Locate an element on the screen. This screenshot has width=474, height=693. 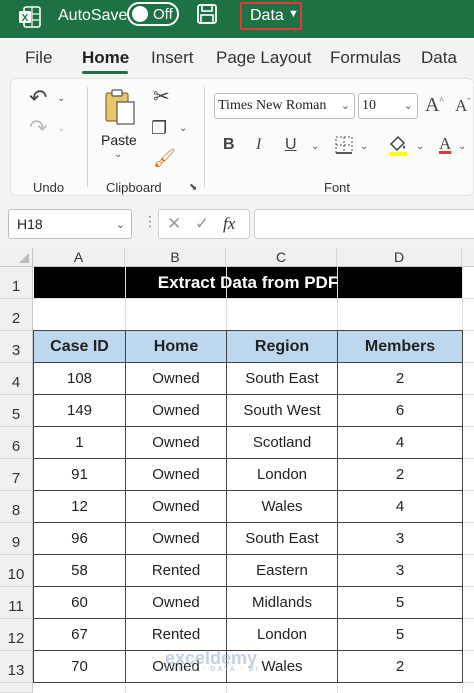
table-cell: Scotland is located at coordinates (282, 442).